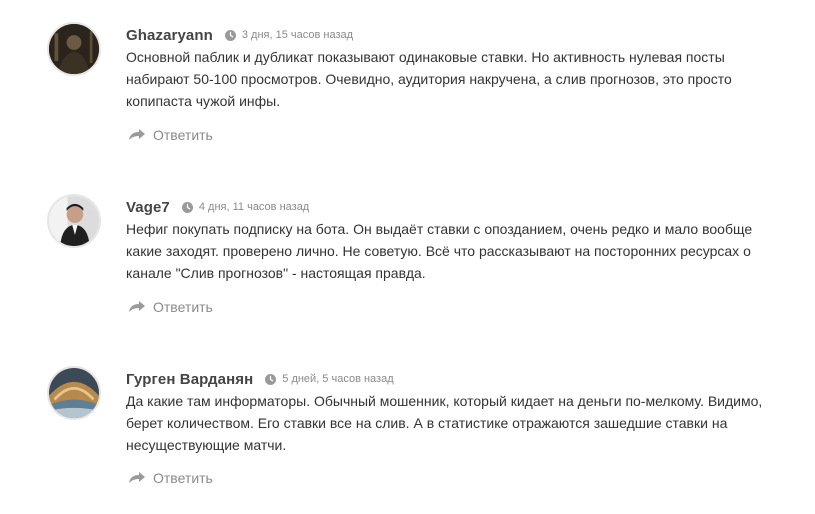 The image size is (815, 514). Describe the element at coordinates (254, 207) in the screenshot. I see `comment-time-text: 4 дня, 11 часов назад` at that location.